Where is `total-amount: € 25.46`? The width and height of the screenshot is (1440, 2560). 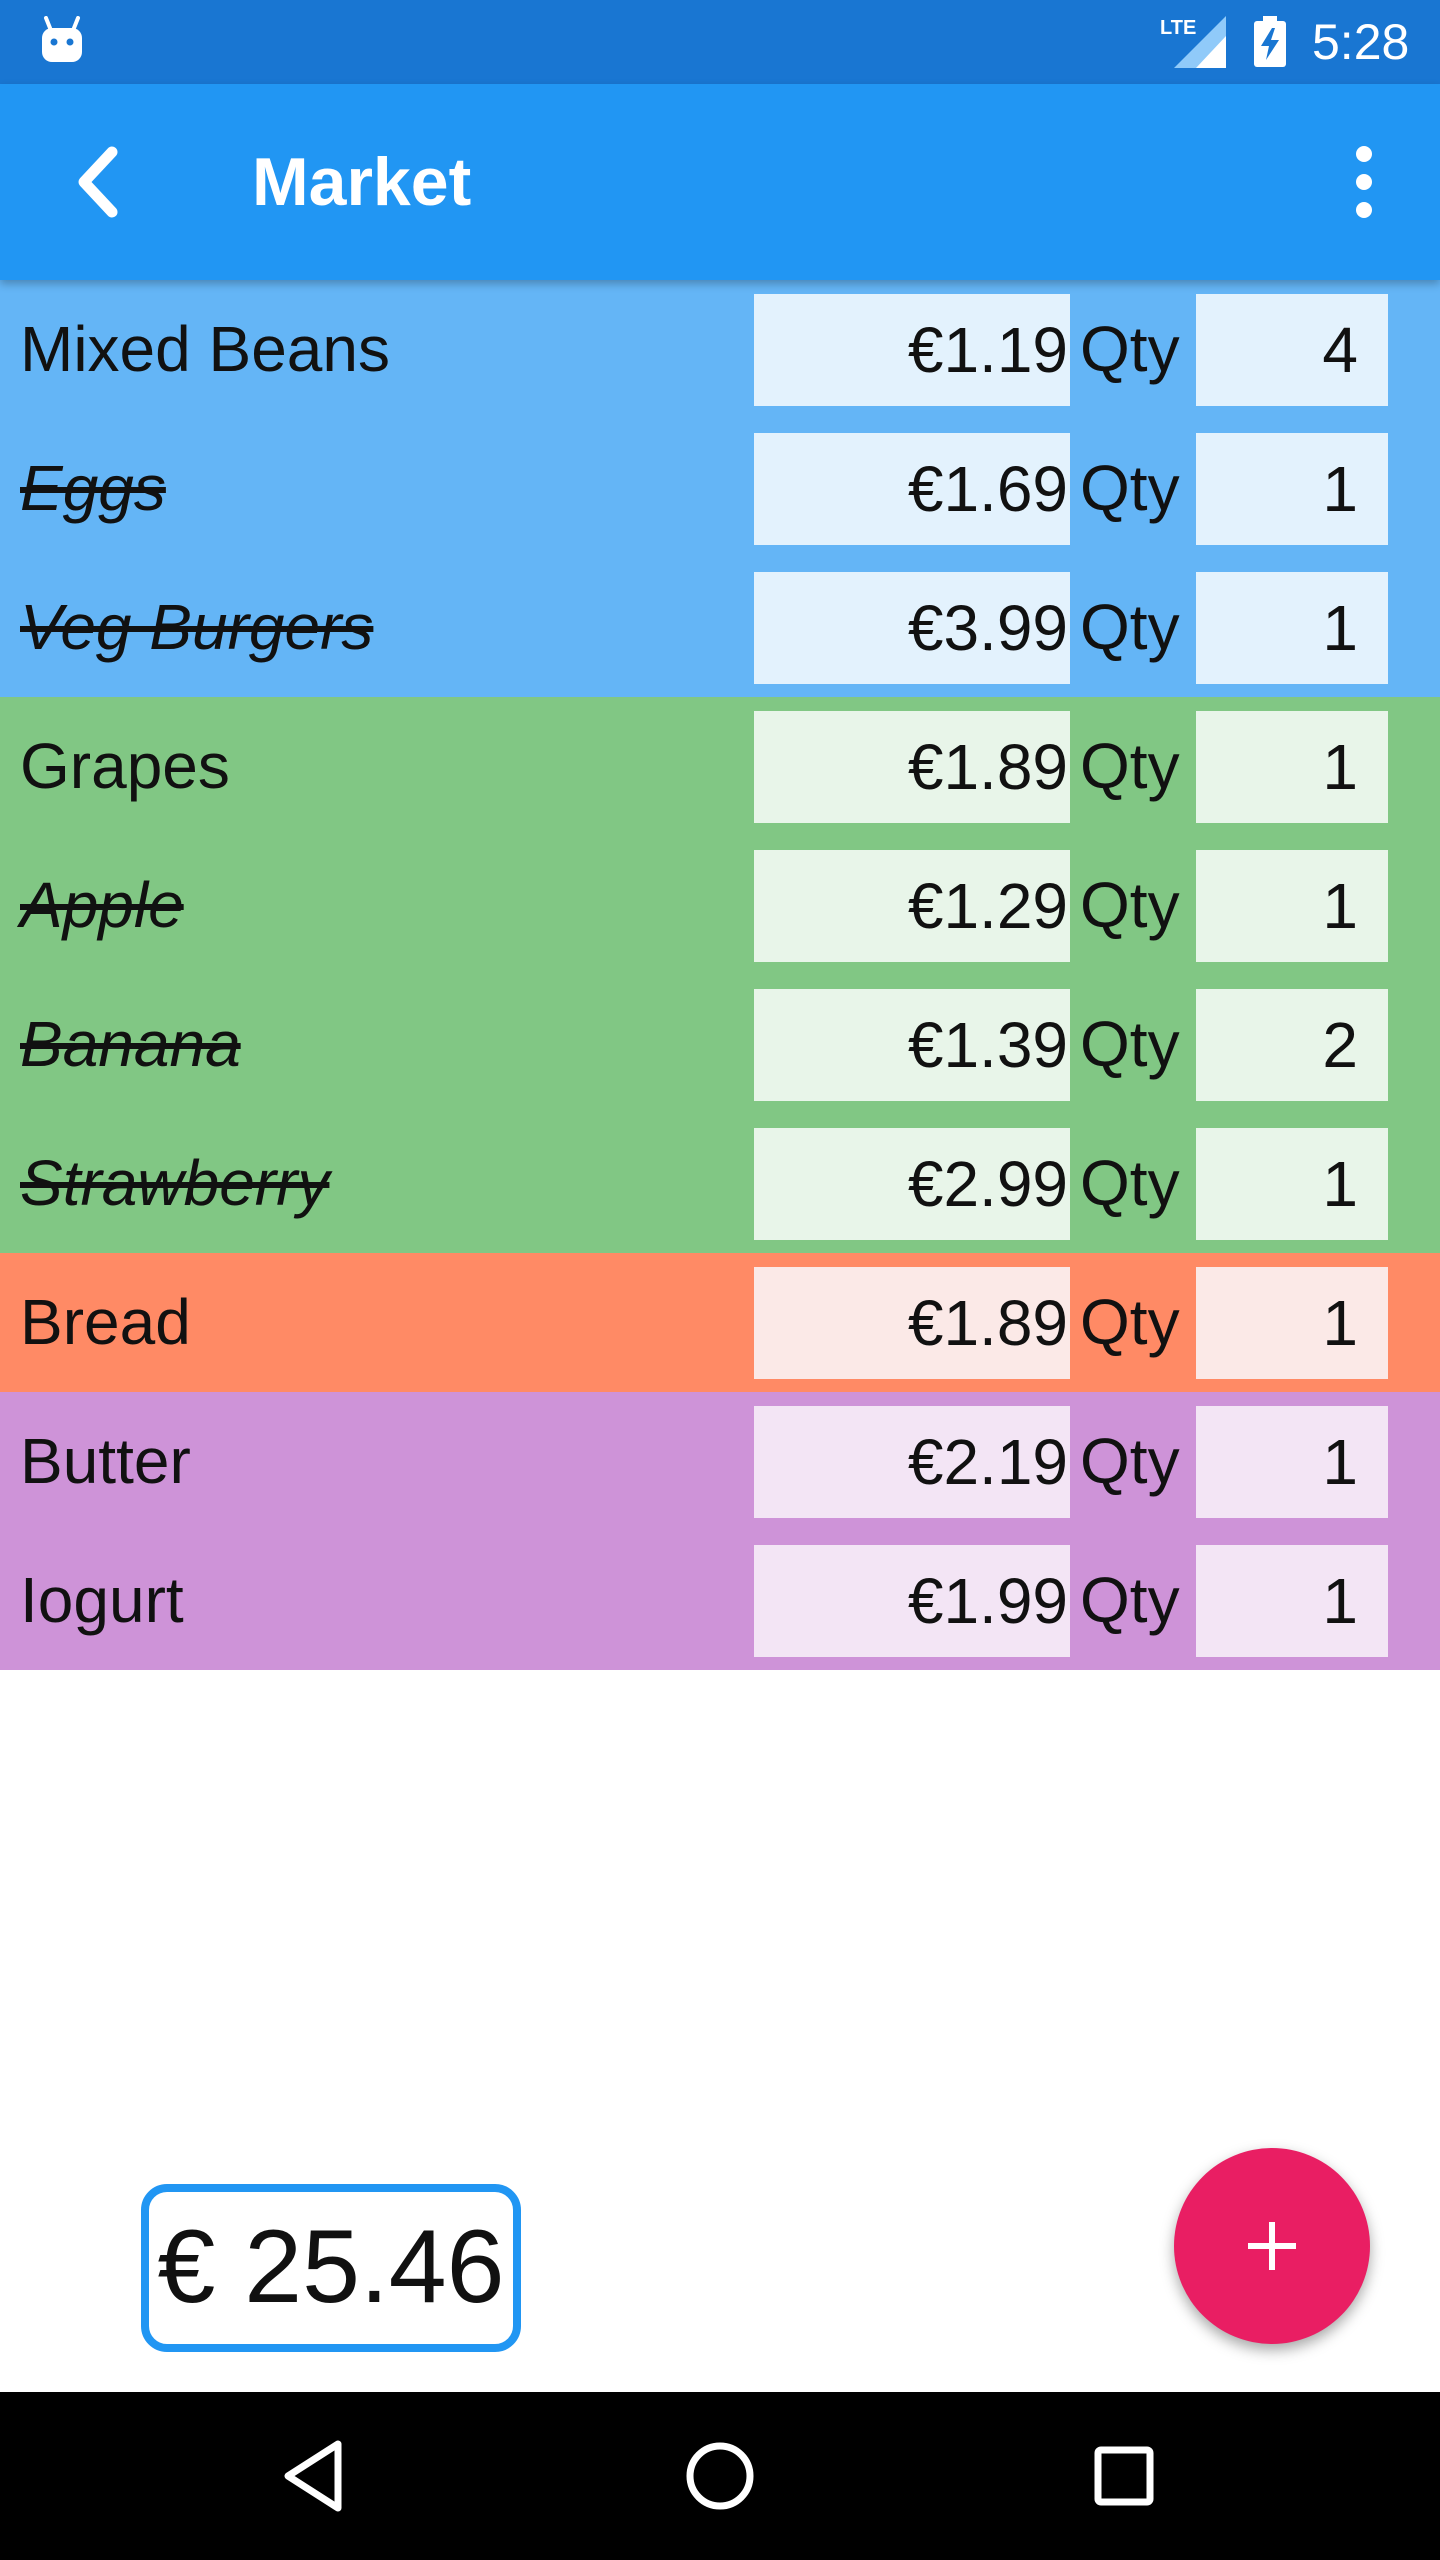
total-amount: € 25.46 is located at coordinates (331, 2268).